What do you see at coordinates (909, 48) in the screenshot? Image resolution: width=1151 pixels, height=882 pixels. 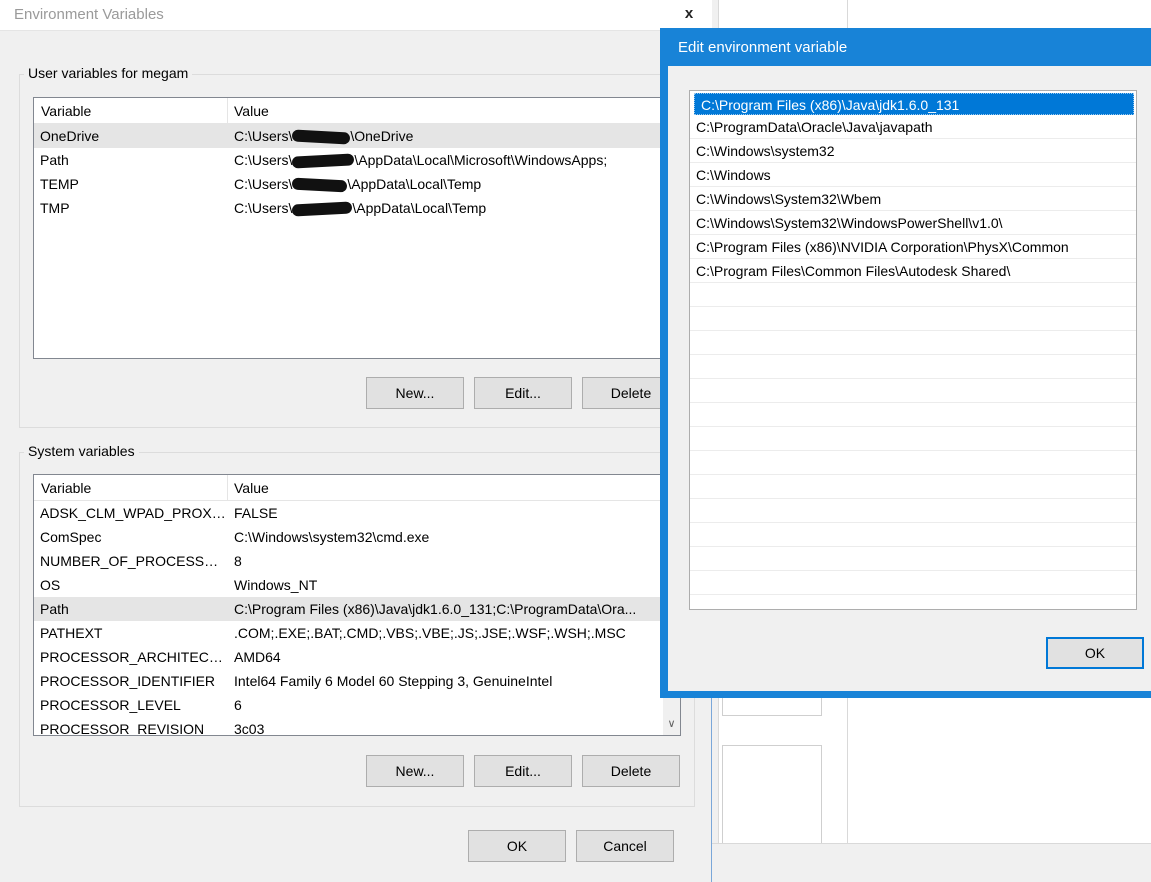 I see `title-bar: Edit environment variable` at bounding box center [909, 48].